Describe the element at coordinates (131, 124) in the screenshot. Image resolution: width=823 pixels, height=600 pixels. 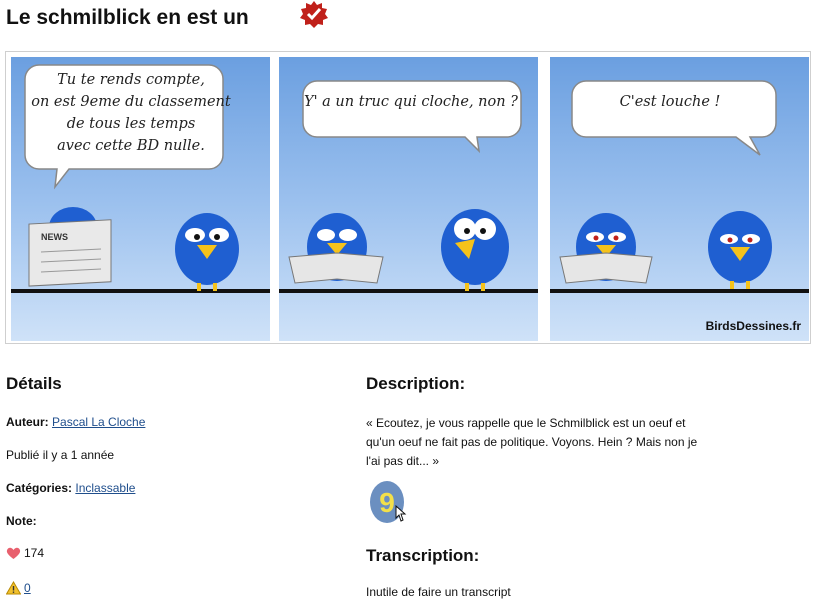
I see `bubble-line: de tous les temps` at that location.